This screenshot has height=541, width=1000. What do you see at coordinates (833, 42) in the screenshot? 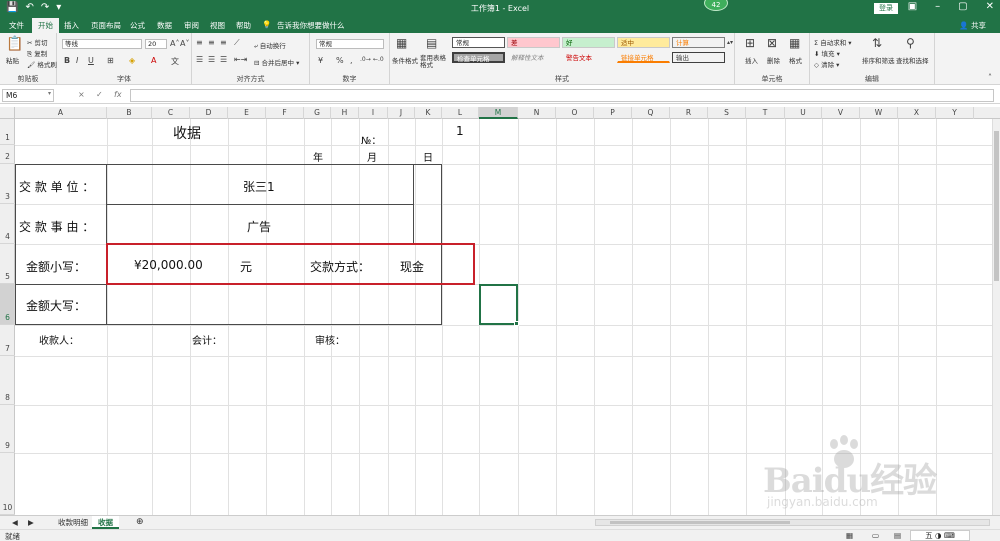
I see `autosum-button: Σ 自动求和 ▾` at bounding box center [833, 42].